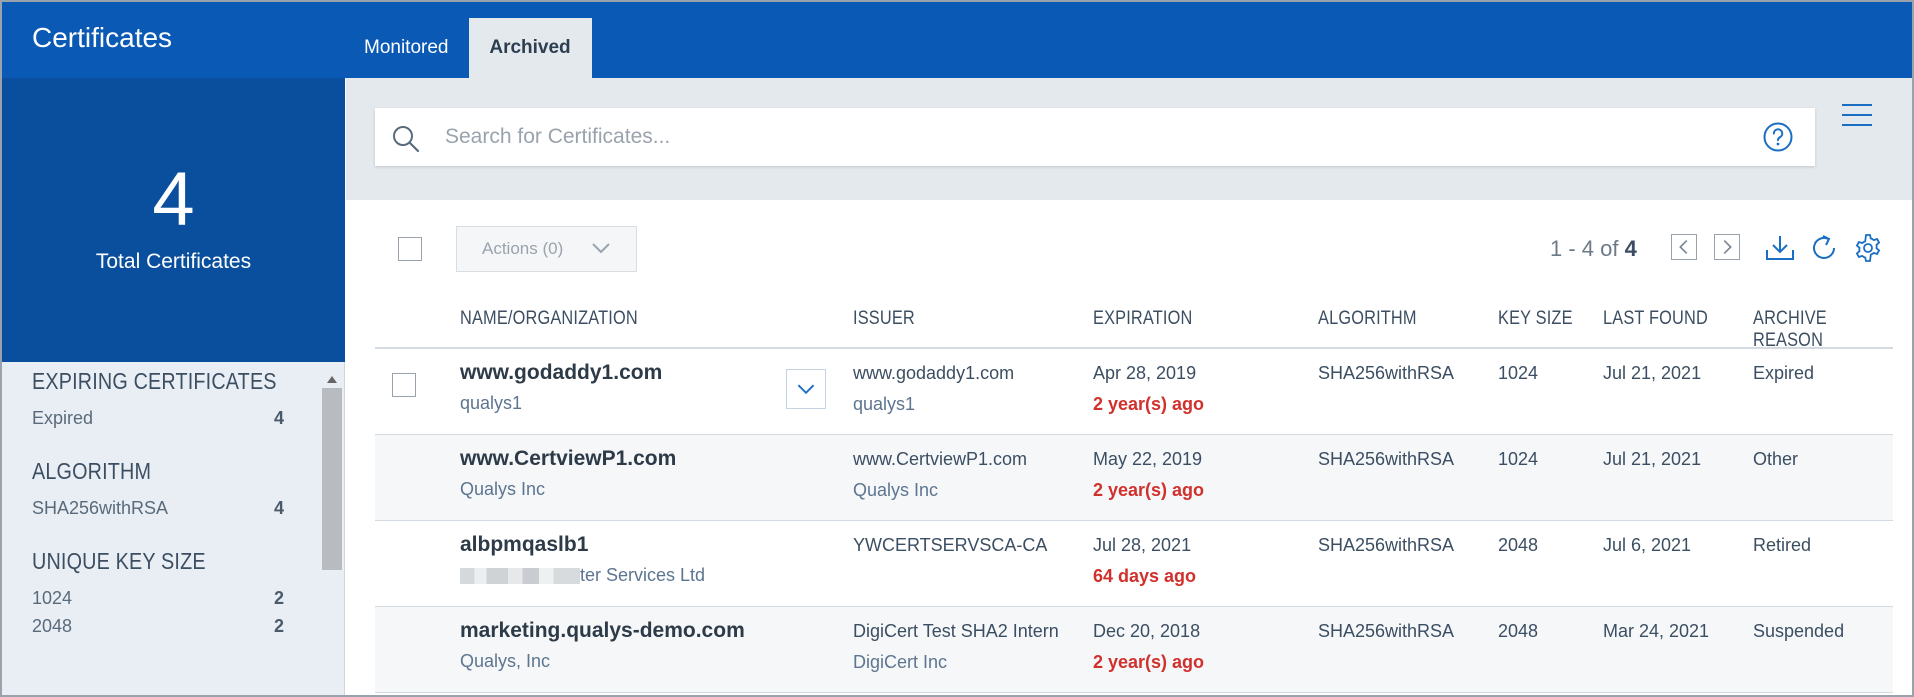 Image resolution: width=1914 pixels, height=697 pixels. What do you see at coordinates (602, 631) in the screenshot?
I see `cert-name: marketing.qualys-demo.com` at bounding box center [602, 631].